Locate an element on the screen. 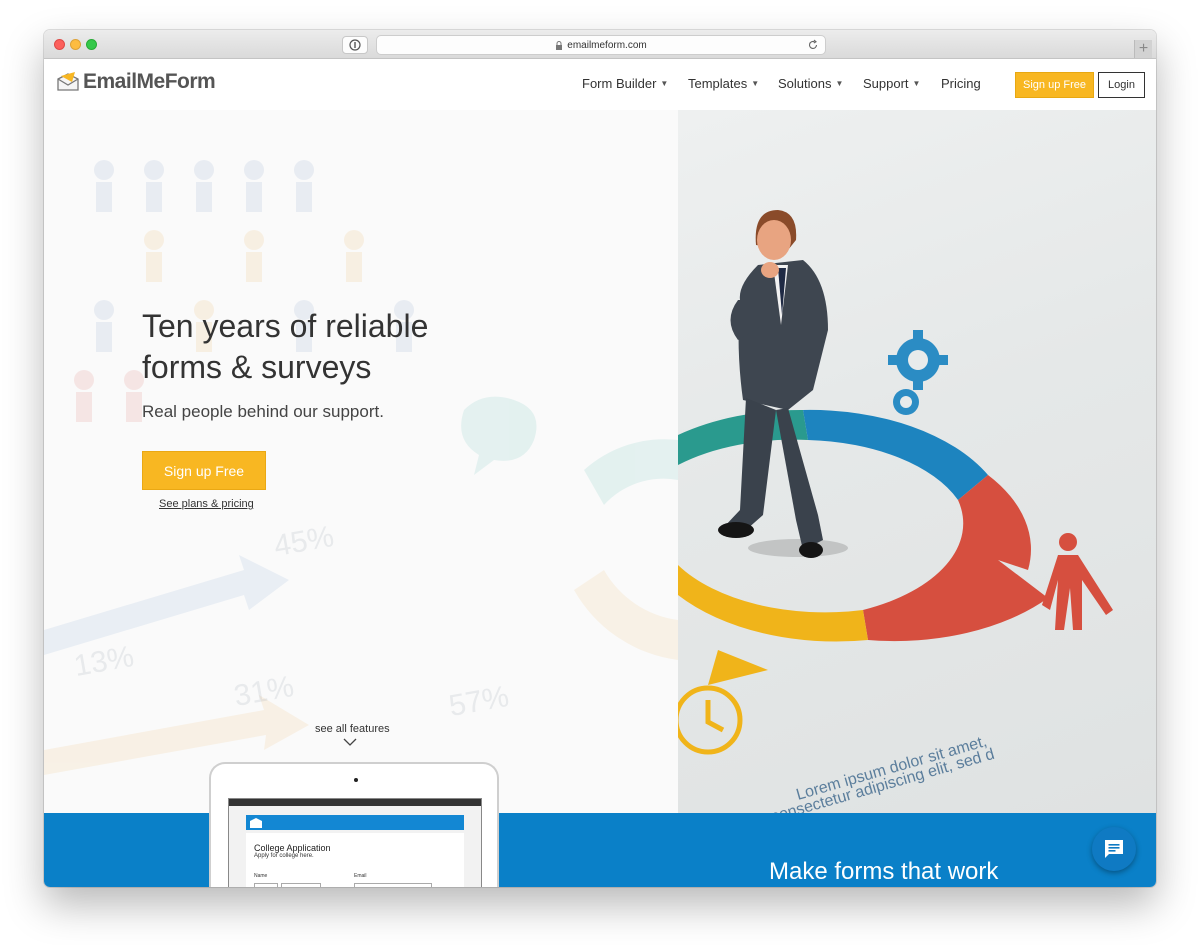 The image size is (1200, 945). nav-item-label: Templates is located at coordinates (718, 83).